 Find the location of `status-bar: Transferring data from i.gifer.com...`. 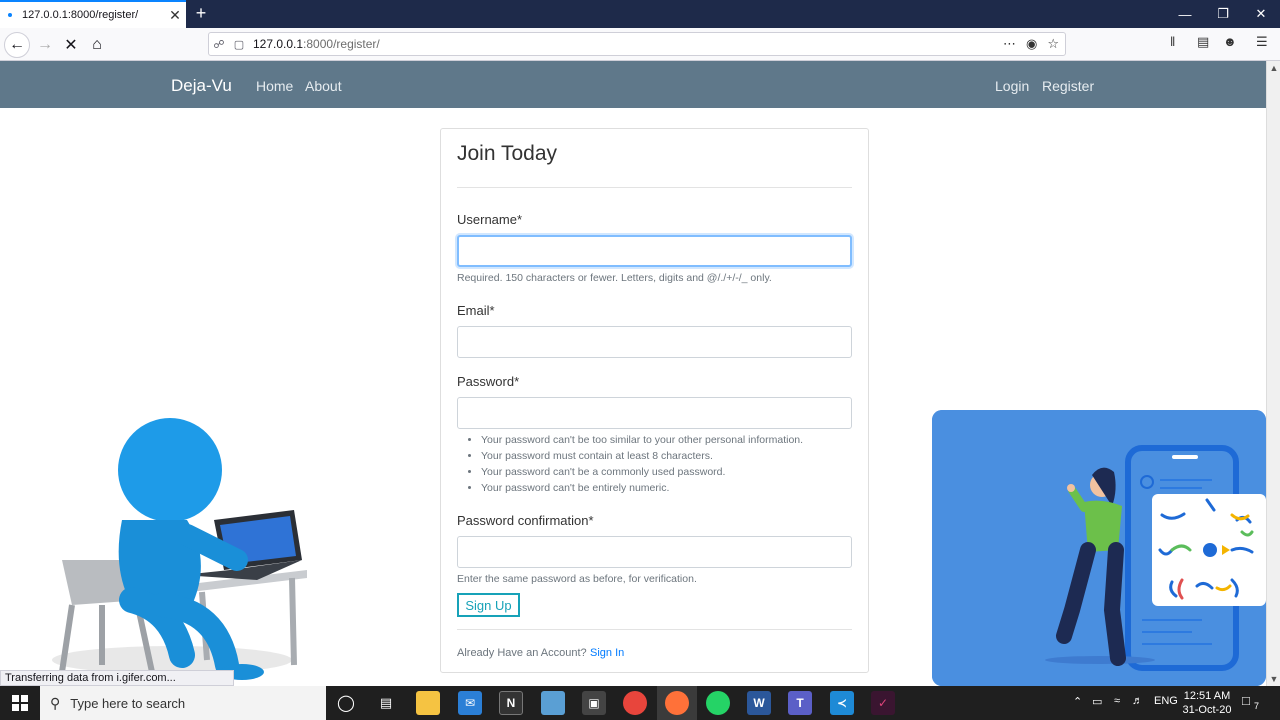

status-bar: Transferring data from i.gifer.com... is located at coordinates (117, 678).